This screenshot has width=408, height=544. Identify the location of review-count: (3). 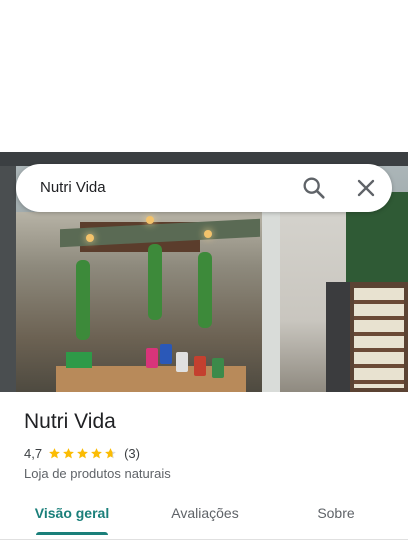
(132, 453).